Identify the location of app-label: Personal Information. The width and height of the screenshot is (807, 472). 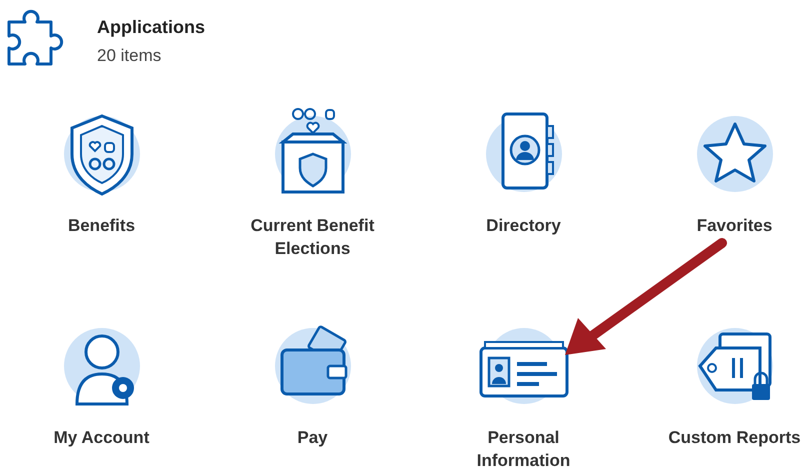
(523, 449).